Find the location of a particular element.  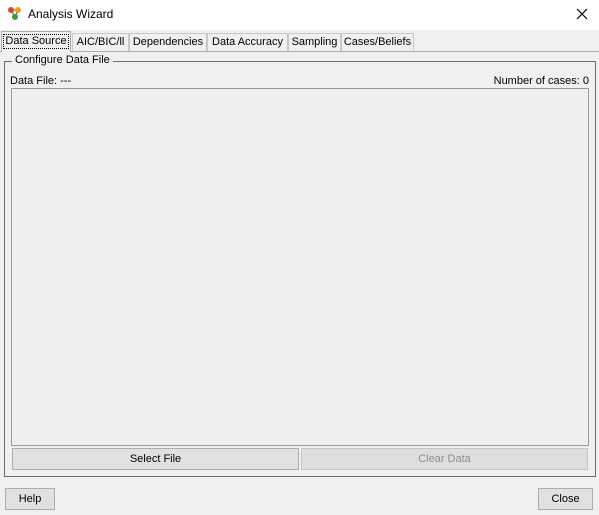

tab-label: Data Source is located at coordinates (36, 41).